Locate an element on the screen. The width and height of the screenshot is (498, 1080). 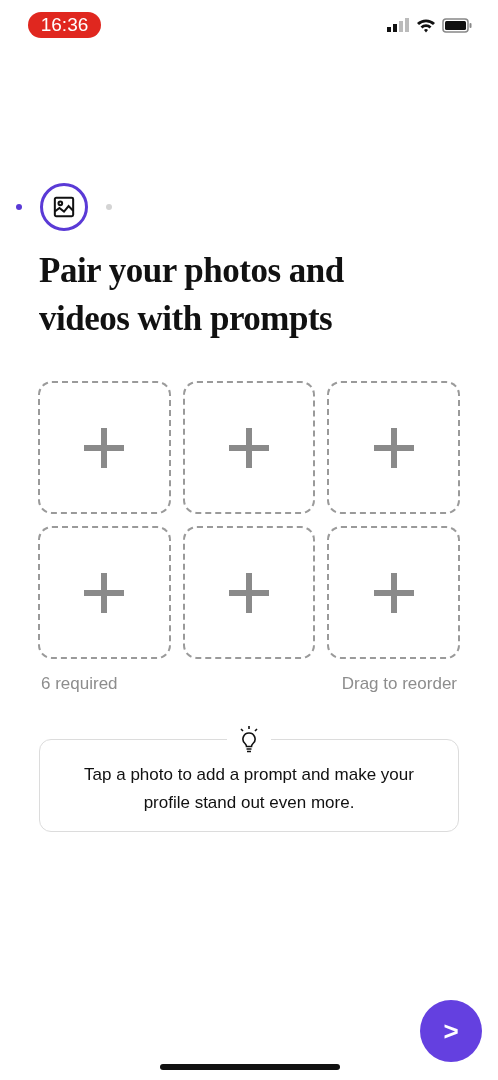
battery-icon is located at coordinates (457, 25).